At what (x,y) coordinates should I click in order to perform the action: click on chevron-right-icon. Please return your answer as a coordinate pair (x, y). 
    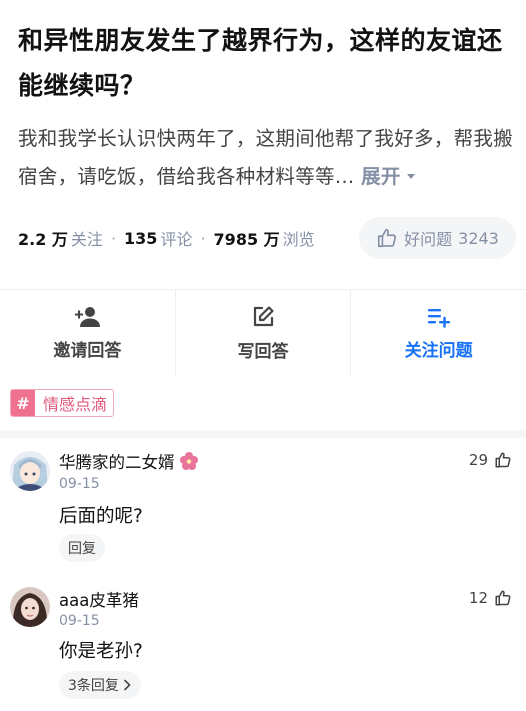
    Looking at the image, I should click on (127, 685).